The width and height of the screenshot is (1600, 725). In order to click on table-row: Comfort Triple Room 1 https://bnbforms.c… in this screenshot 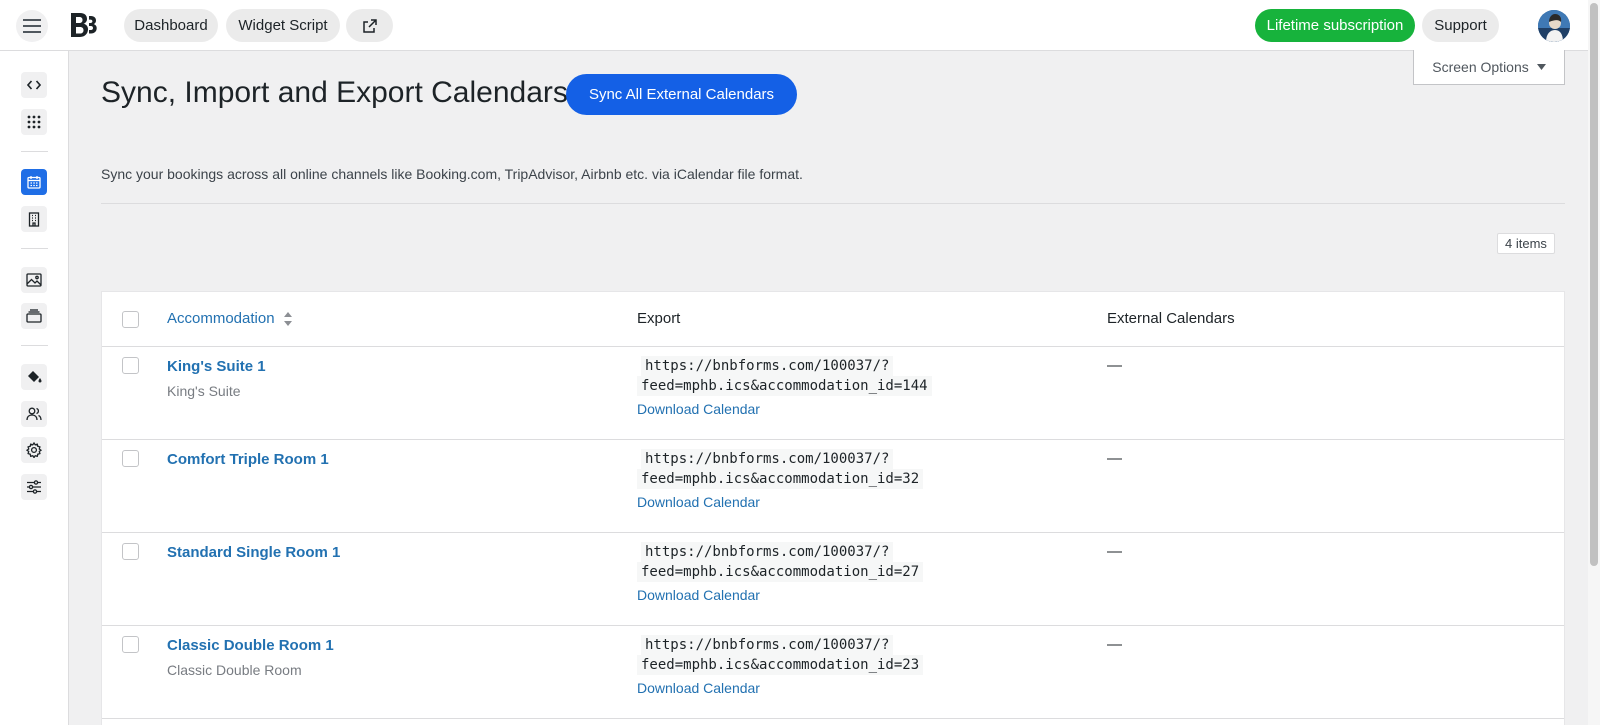, I will do `click(833, 486)`.